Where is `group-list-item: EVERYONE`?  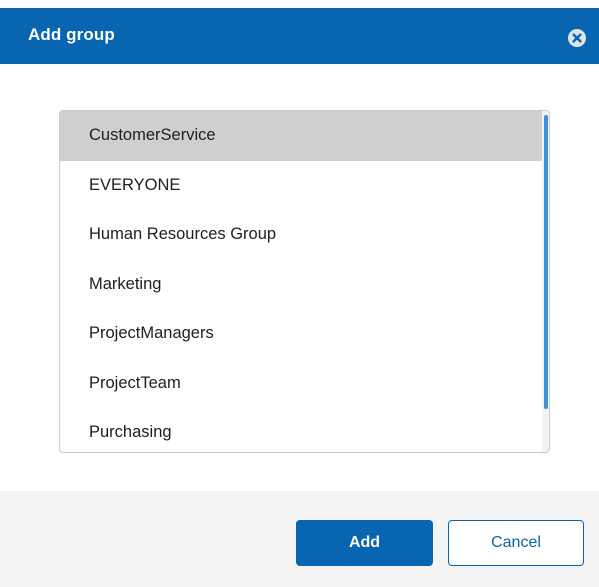
group-list-item: EVERYONE is located at coordinates (302, 186).